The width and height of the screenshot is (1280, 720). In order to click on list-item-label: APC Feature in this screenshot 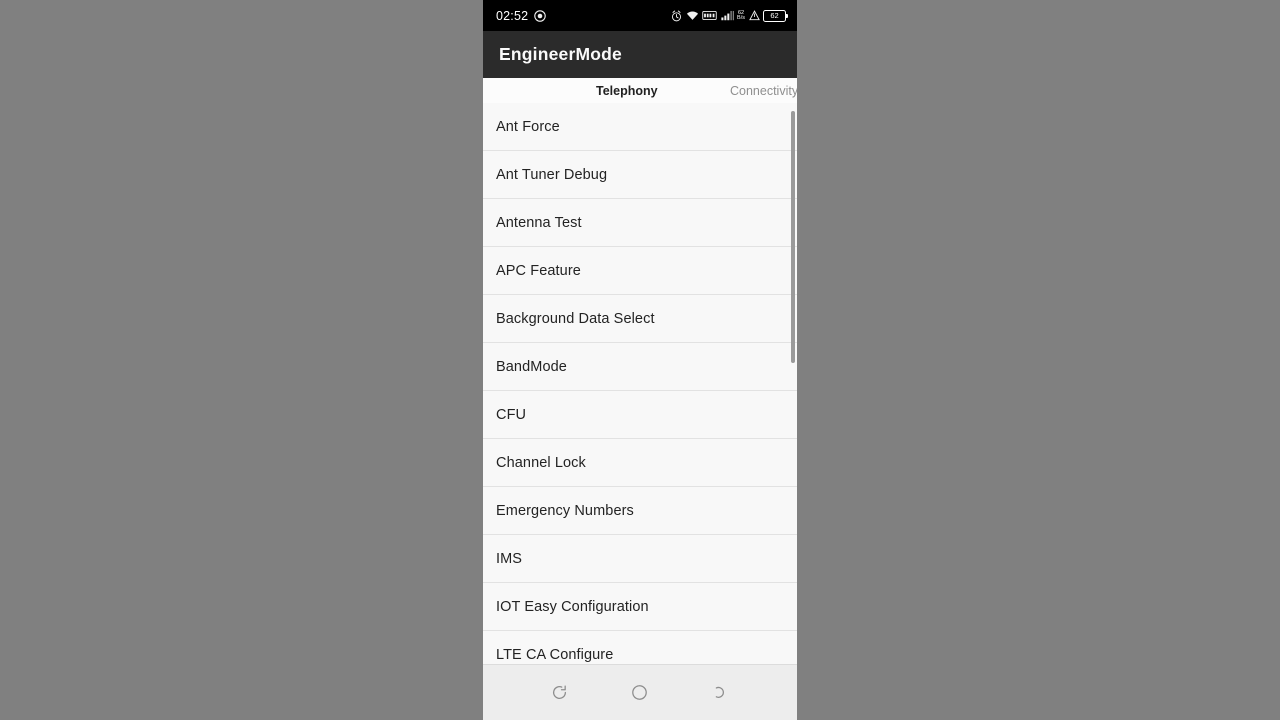, I will do `click(538, 270)`.